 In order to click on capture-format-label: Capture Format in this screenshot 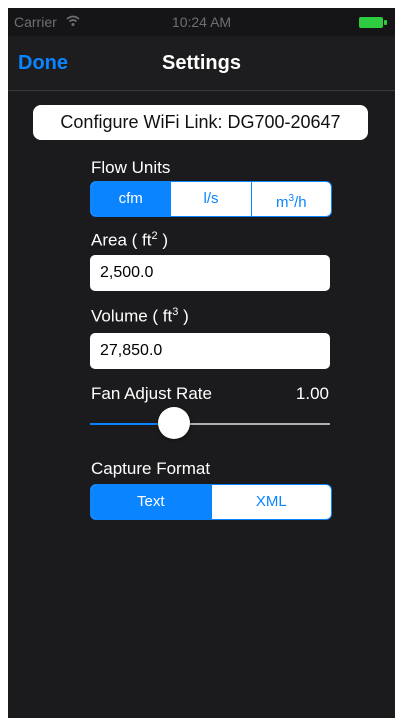, I will do `click(151, 468)`.